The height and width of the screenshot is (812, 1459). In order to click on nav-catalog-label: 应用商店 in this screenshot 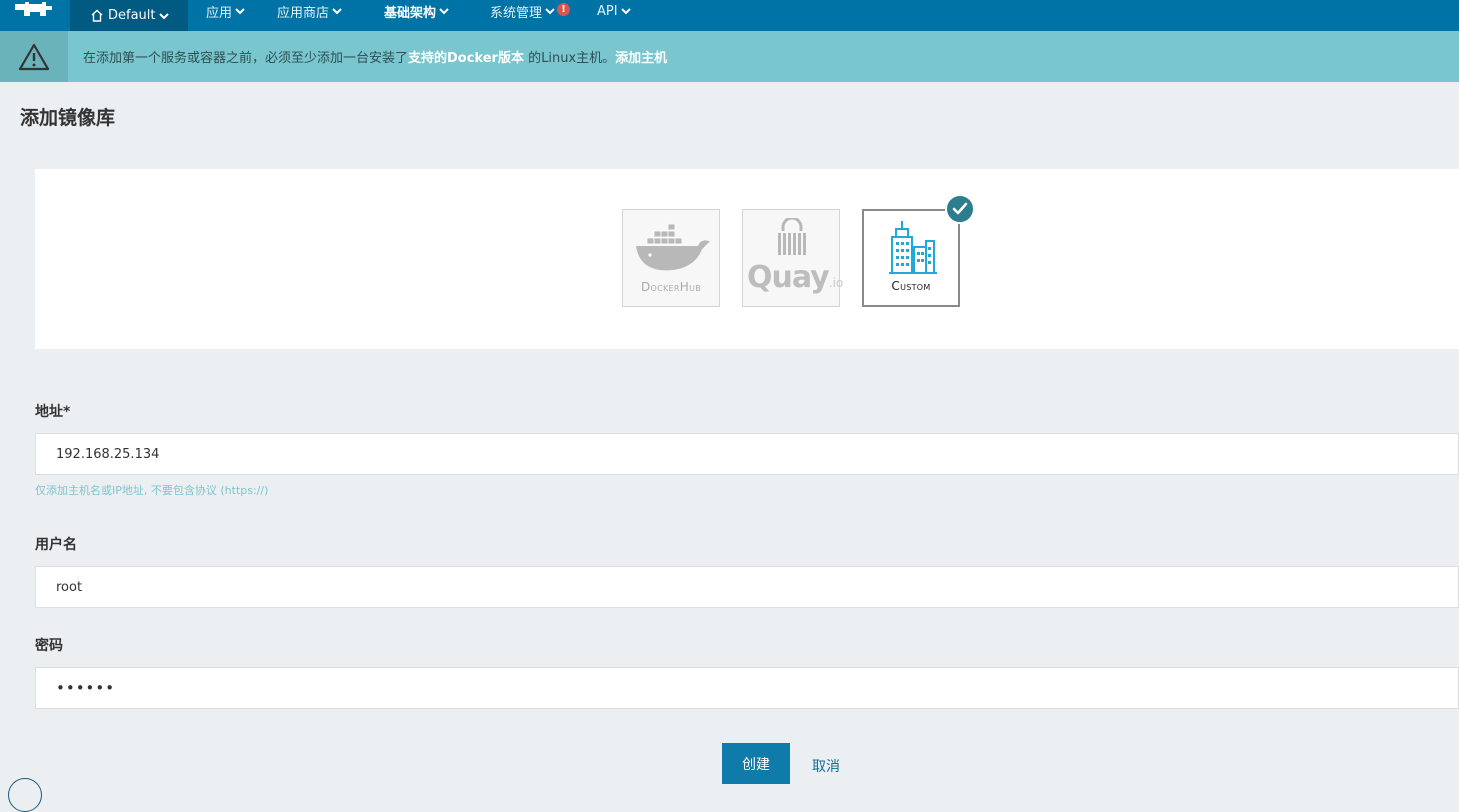, I will do `click(303, 13)`.